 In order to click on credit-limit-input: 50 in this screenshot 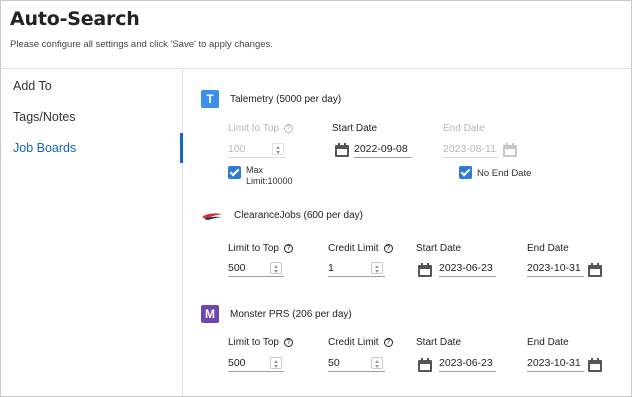, I will do `click(356, 363)`.